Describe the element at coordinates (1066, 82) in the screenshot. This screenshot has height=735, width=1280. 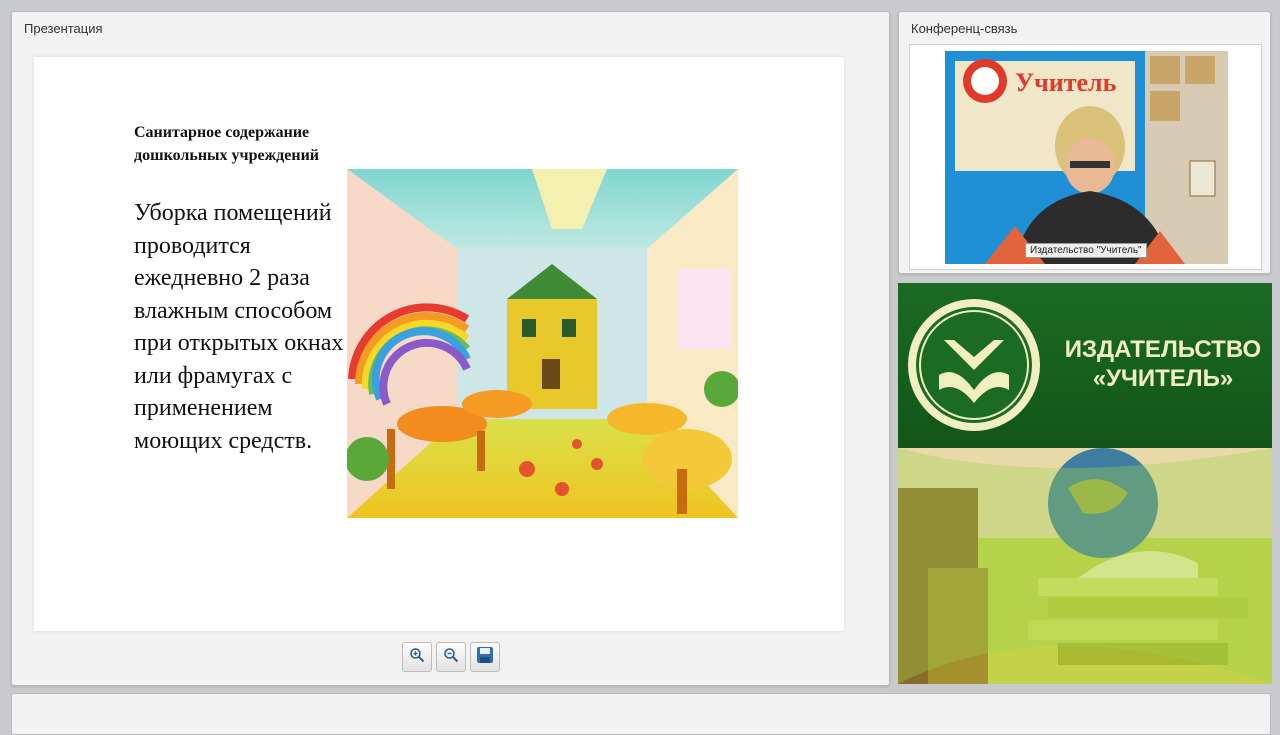
I see `svg-text: Учитель` at that location.